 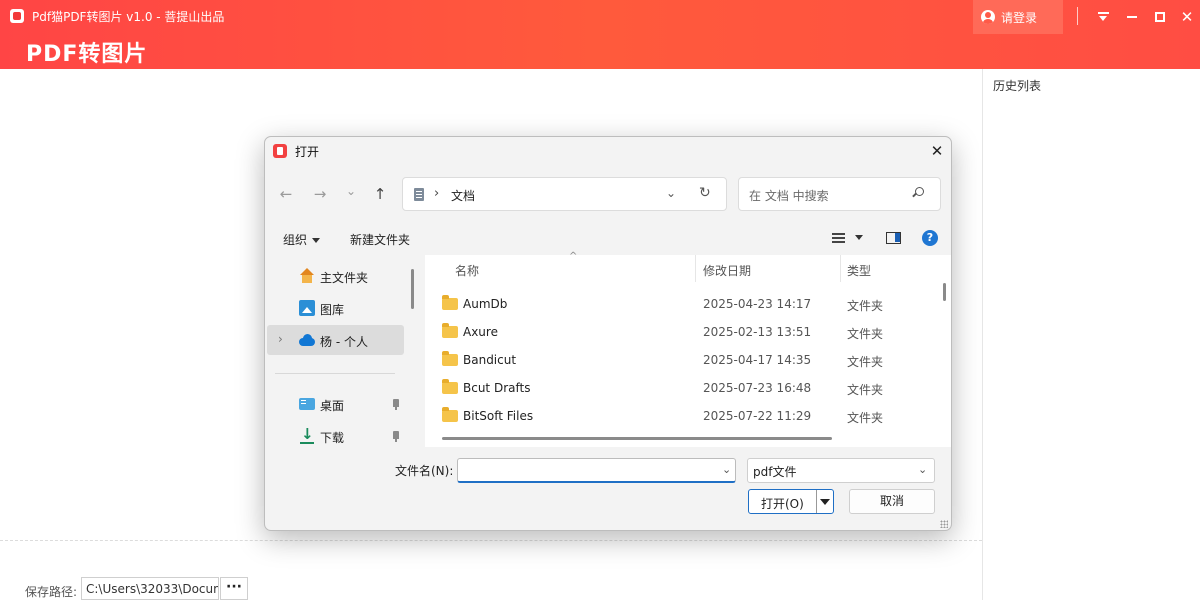 I want to click on home-icon, so click(x=307, y=276).